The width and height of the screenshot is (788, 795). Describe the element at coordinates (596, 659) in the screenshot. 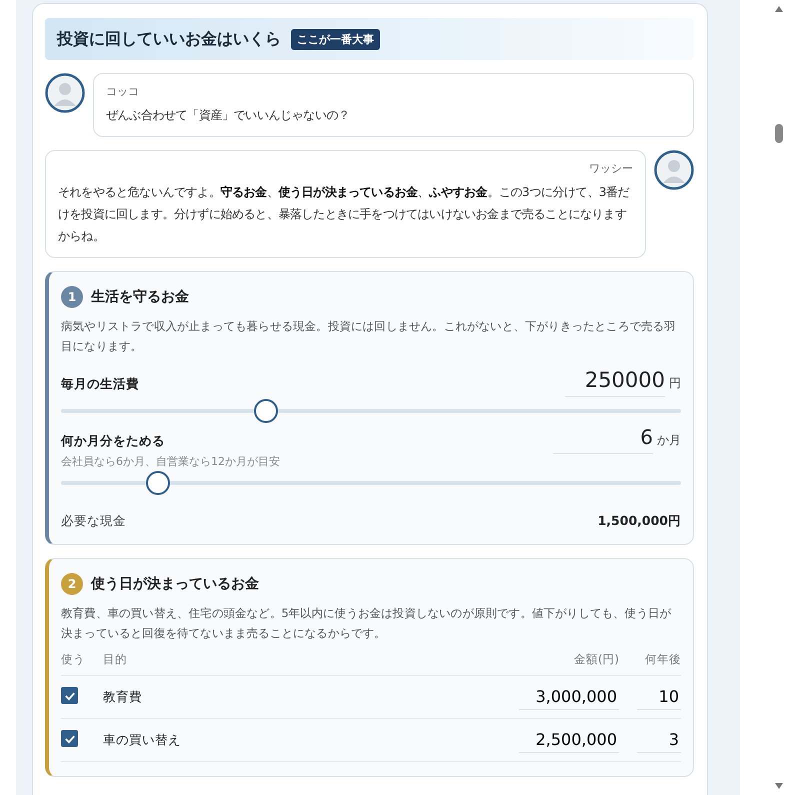

I see `column-header: 金額(円)` at that location.